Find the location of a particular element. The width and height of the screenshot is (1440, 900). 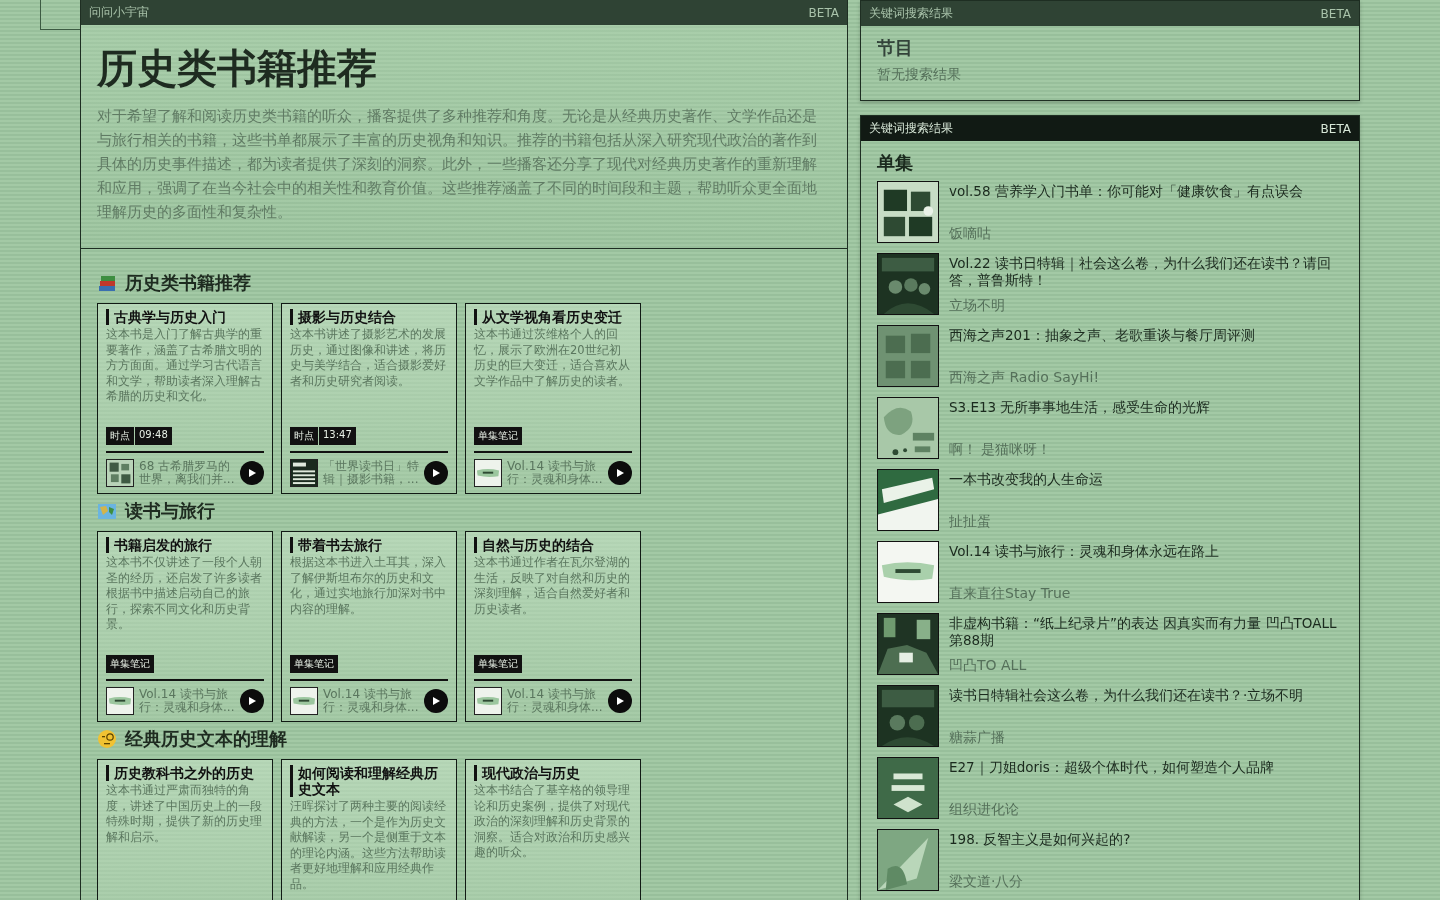

card-description: 这本书通过作者在瓦尔登湖的生活，反映了对自然和历史的深刻理解，适合自然爱好者和历史读者。 is located at coordinates (552, 586).